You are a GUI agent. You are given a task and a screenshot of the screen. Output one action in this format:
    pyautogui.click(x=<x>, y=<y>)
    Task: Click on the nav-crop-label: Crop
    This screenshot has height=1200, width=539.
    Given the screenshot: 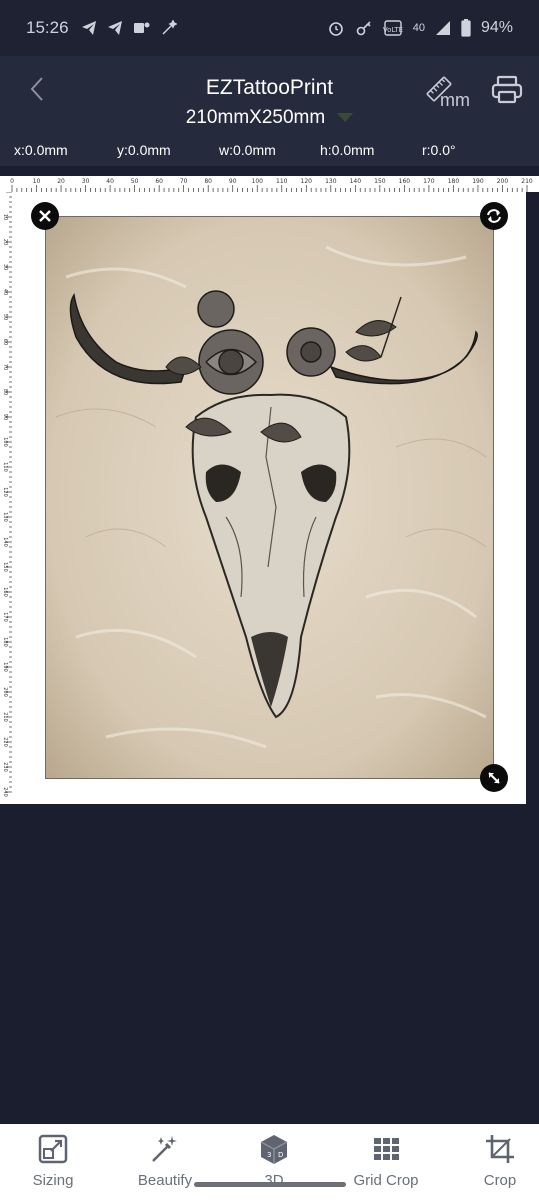 What is the action you would take?
    pyautogui.click(x=500, y=1180)
    